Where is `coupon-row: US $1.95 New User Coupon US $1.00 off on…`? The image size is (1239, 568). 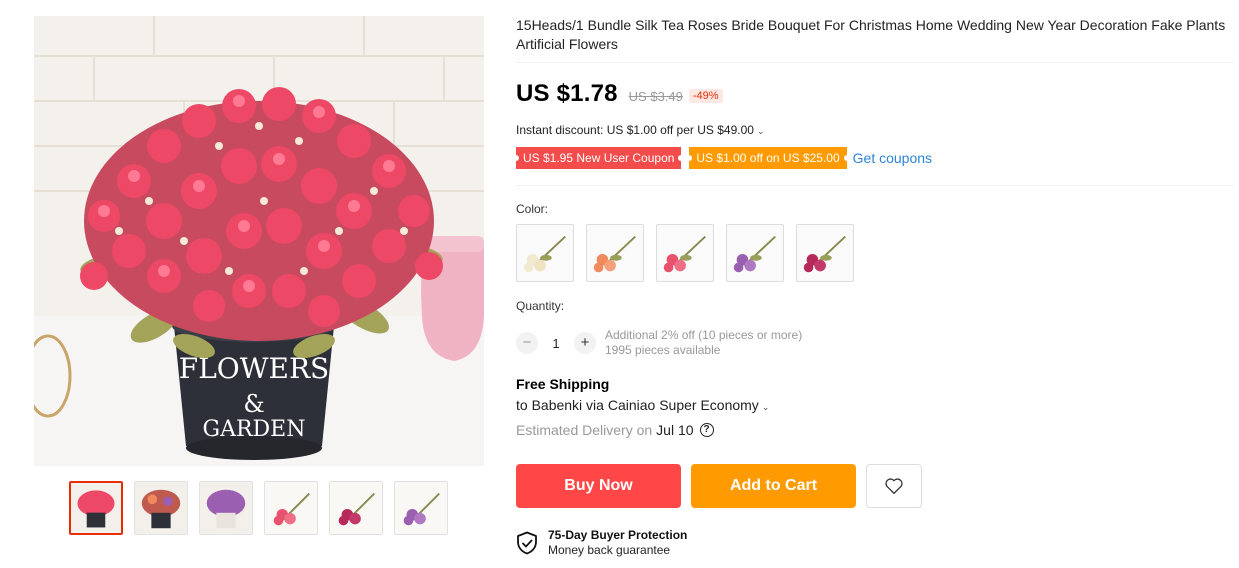 coupon-row: US $1.95 New User Coupon US $1.00 off on… is located at coordinates (722, 158).